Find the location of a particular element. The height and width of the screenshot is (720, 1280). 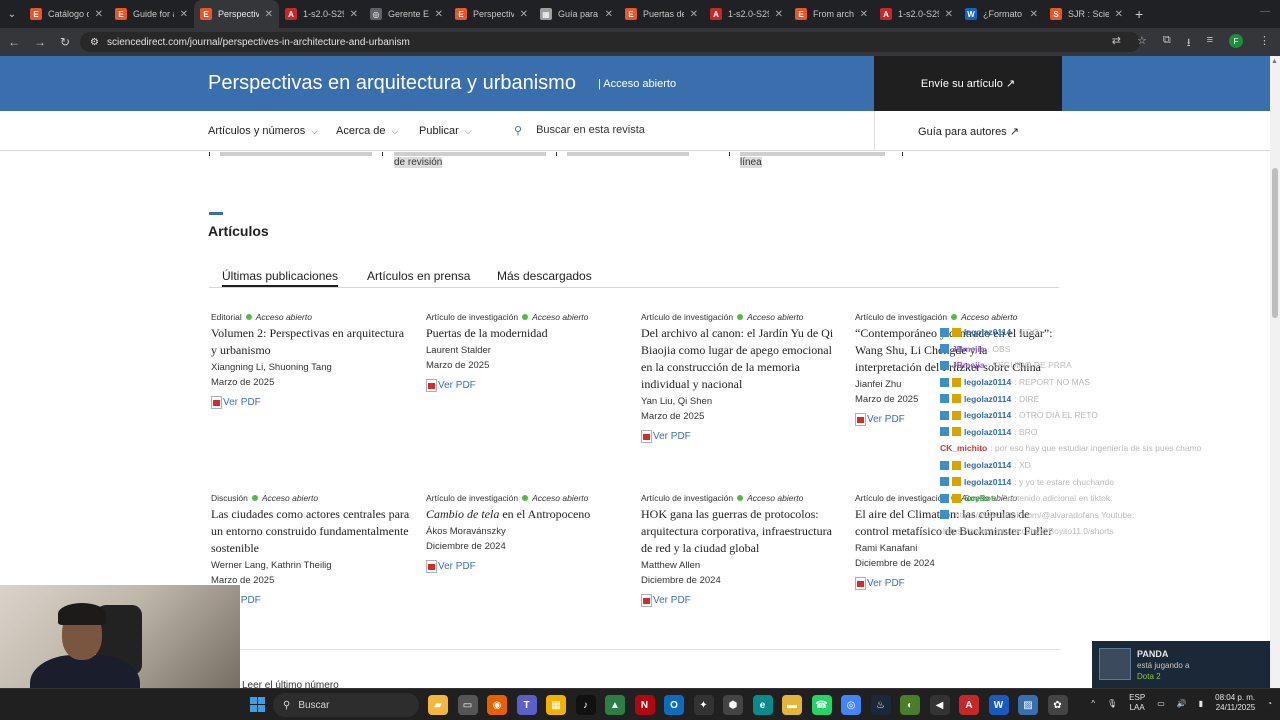

browser-tab: ▦ Guía para ✕ is located at coordinates (576, 14).